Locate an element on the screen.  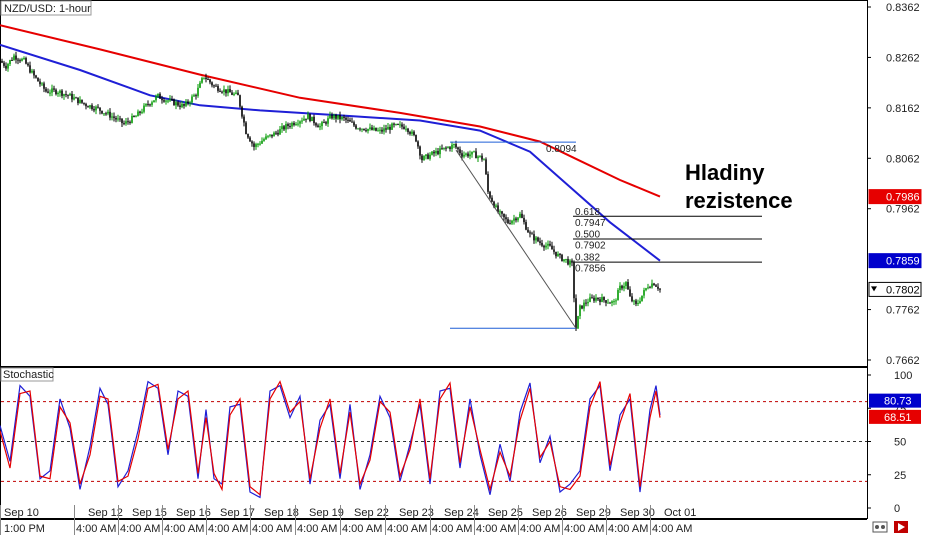
price-tick-label: 0.7762 is located at coordinates (903, 311).